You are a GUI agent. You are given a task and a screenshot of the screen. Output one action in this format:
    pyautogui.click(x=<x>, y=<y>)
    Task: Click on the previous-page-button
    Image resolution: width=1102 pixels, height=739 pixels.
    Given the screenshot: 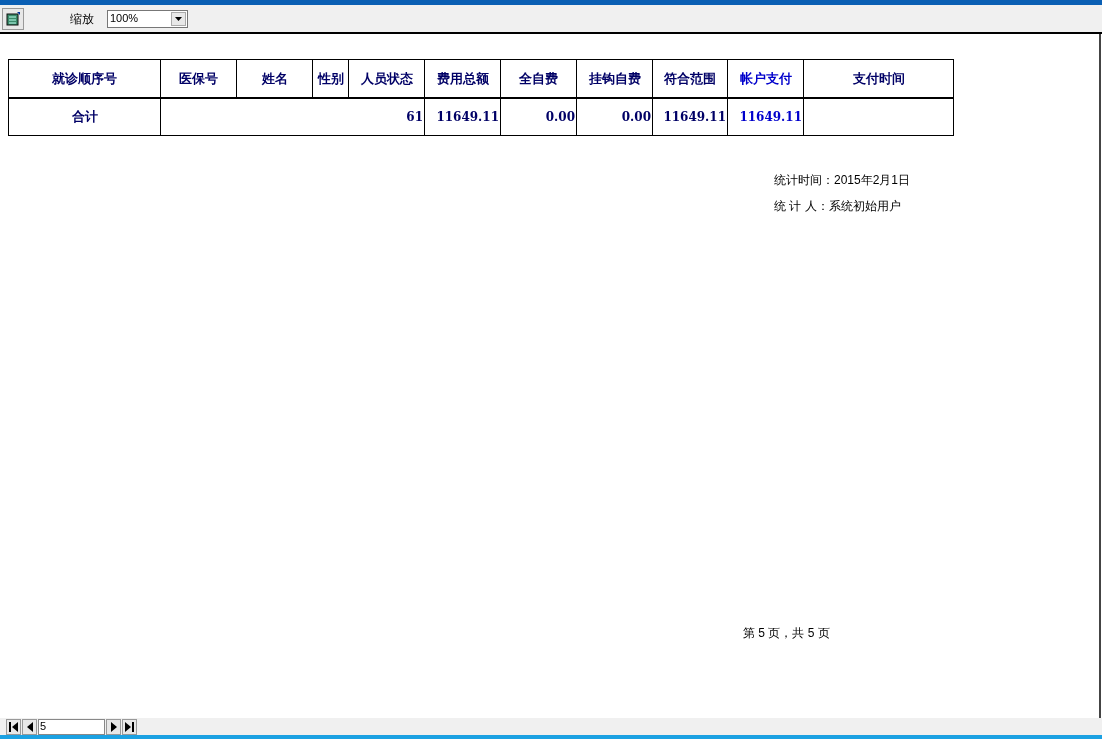 What is the action you would take?
    pyautogui.click(x=29, y=726)
    